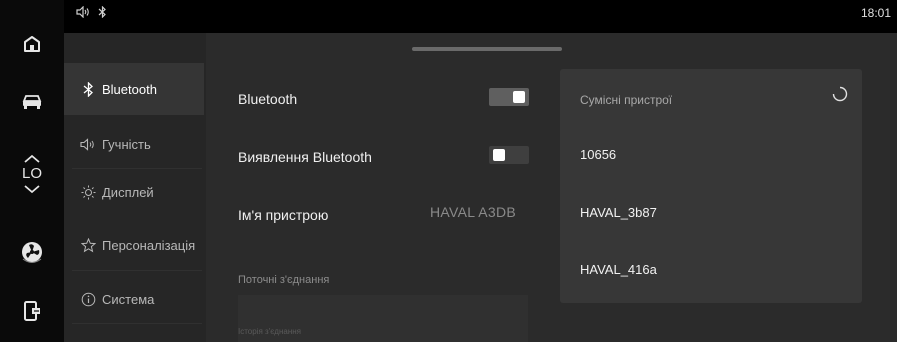  What do you see at coordinates (149, 245) in the screenshot?
I see `menu-item-label: Персоналізація` at bounding box center [149, 245].